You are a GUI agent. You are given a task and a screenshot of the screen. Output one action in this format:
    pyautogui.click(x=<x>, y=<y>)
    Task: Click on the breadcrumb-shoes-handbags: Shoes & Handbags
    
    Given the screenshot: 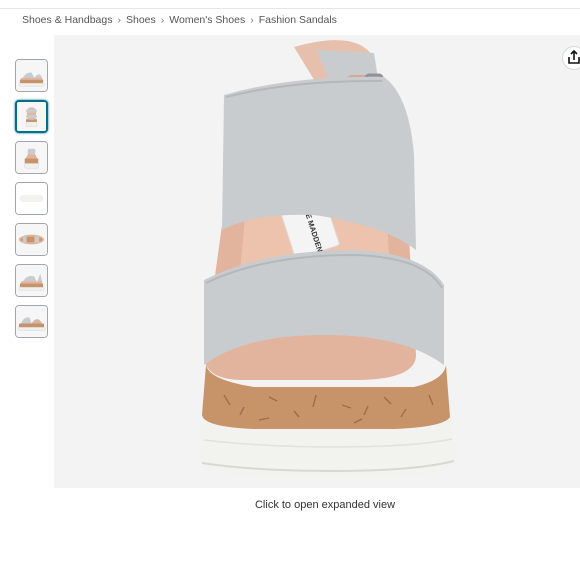 What is the action you would take?
    pyautogui.click(x=67, y=20)
    